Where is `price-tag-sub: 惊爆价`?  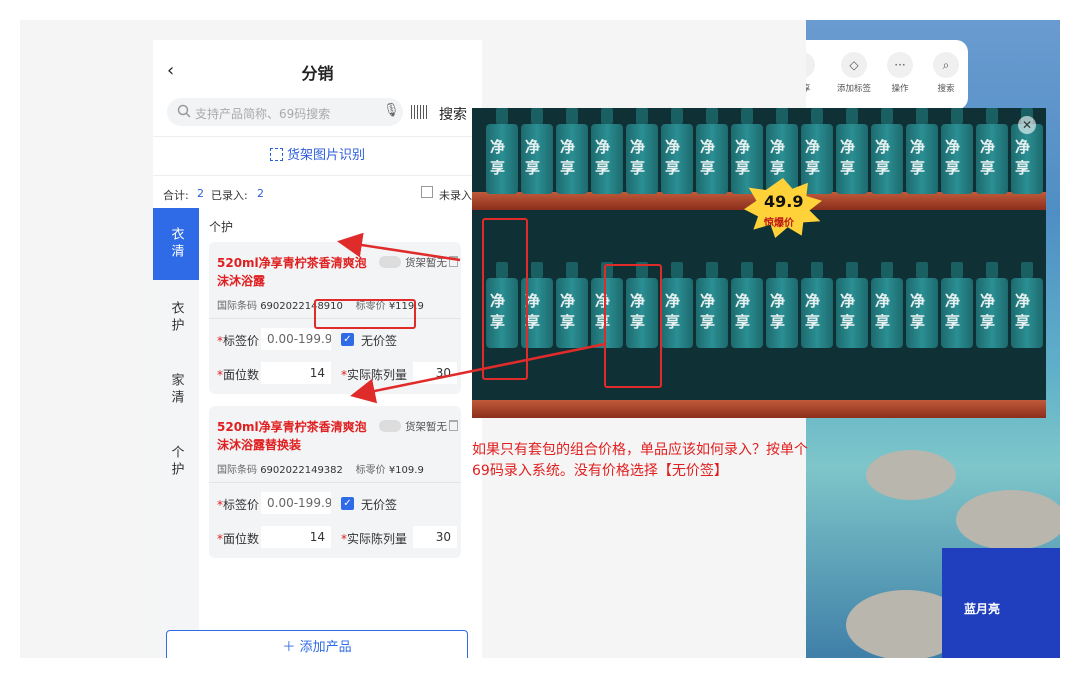 price-tag-sub: 惊爆价 is located at coordinates (779, 223).